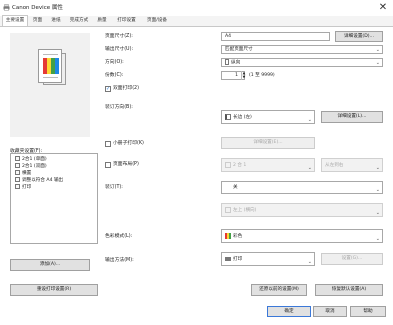 This screenshot has width=393, height=325. I want to click on booklet-label: 小册子打印(K), so click(128, 143).